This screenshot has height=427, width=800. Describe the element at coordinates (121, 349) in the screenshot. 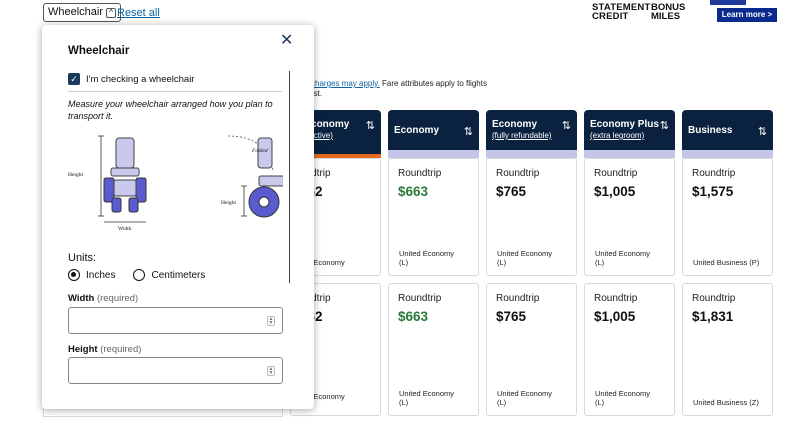

I see `height-required: (required)` at that location.